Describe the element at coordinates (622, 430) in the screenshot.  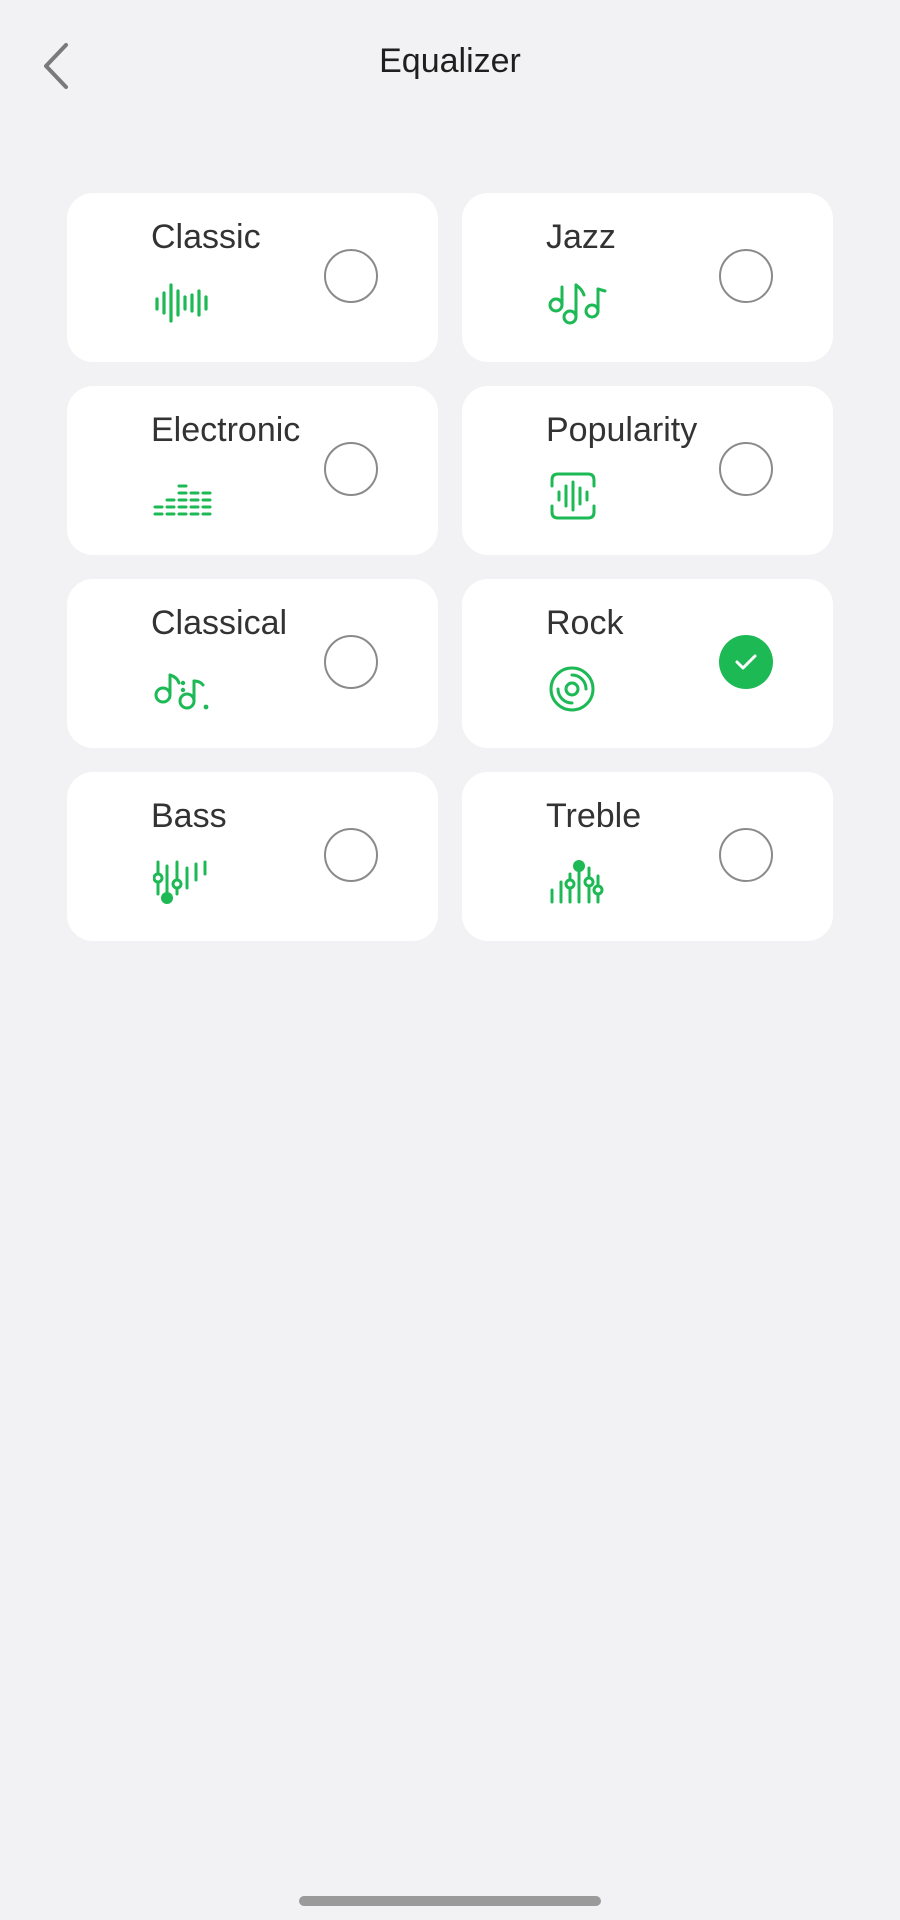
I see `preset-label: Popularity` at that location.